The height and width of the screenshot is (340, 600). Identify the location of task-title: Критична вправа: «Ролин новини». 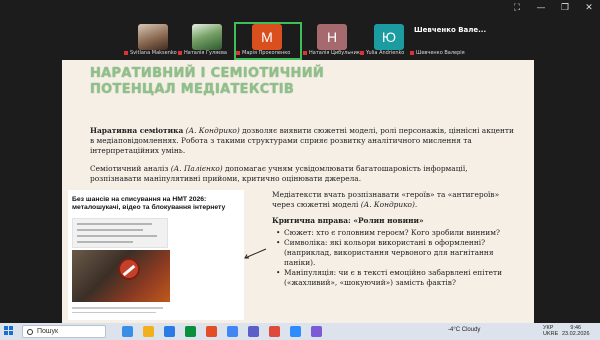
(348, 220).